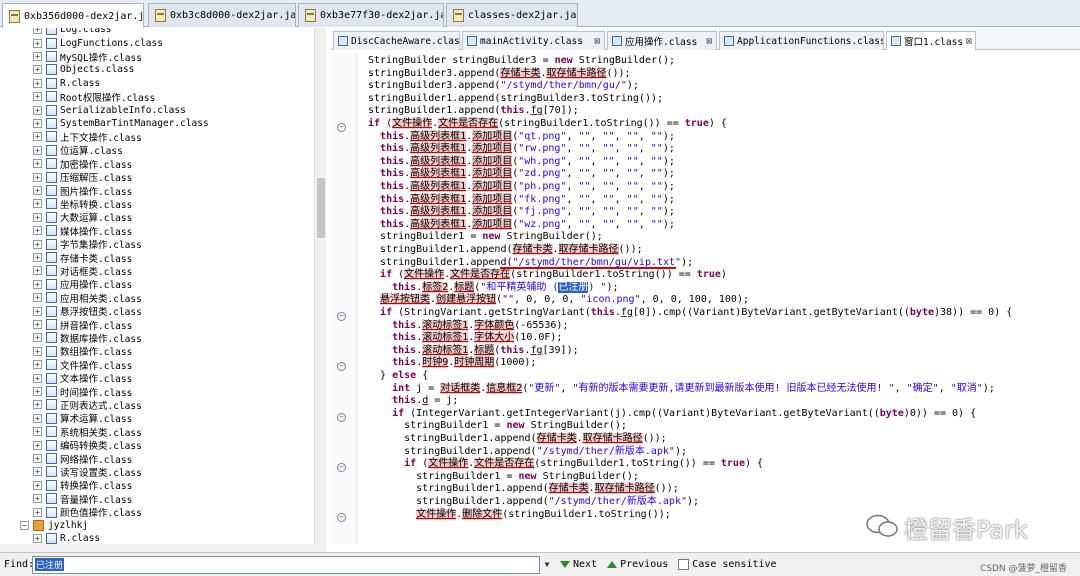 Image resolution: width=1080 pixels, height=576 pixels. Describe the element at coordinates (163, 548) in the screenshot. I see `tree-horizontal-scrollbar` at that location.